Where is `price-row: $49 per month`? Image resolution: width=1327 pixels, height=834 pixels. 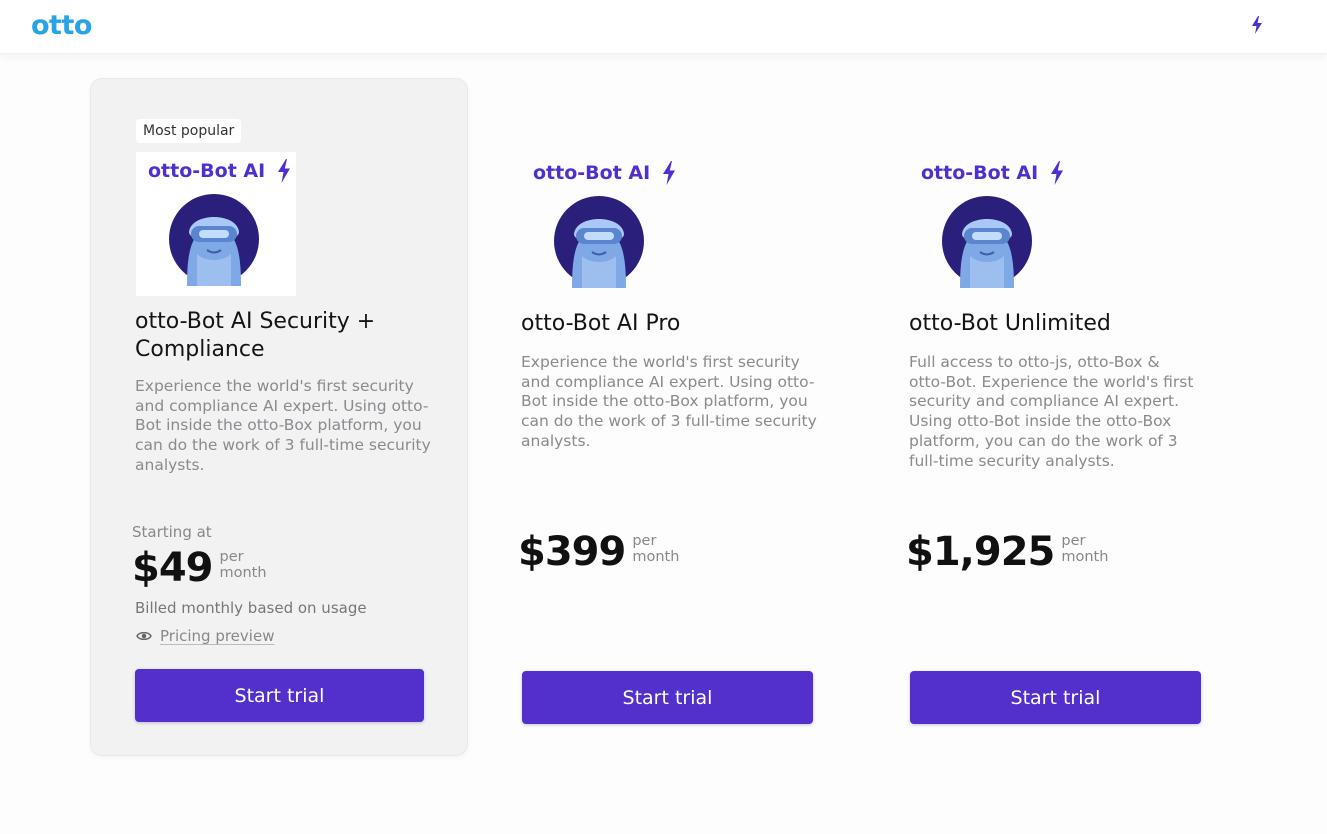
price-row: $49 per month is located at coordinates (199, 568).